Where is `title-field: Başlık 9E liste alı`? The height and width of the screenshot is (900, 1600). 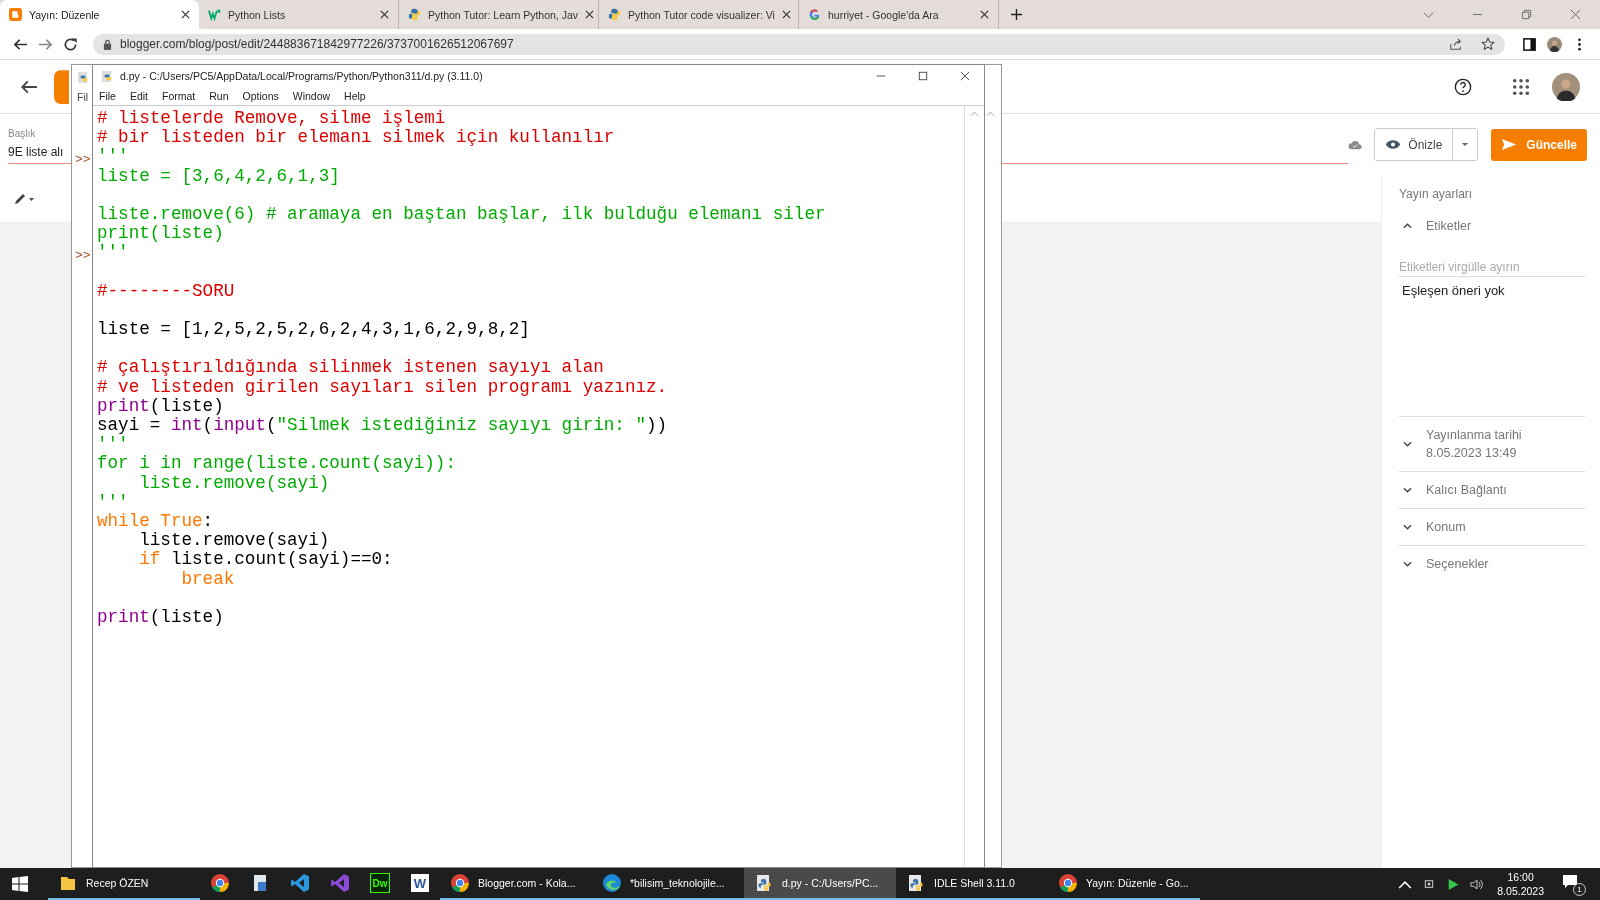 title-field: Başlık 9E liste alı is located at coordinates (39, 139).